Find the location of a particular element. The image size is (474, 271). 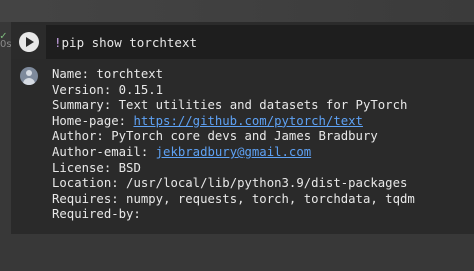

output-value-license: BSD is located at coordinates (129, 167).